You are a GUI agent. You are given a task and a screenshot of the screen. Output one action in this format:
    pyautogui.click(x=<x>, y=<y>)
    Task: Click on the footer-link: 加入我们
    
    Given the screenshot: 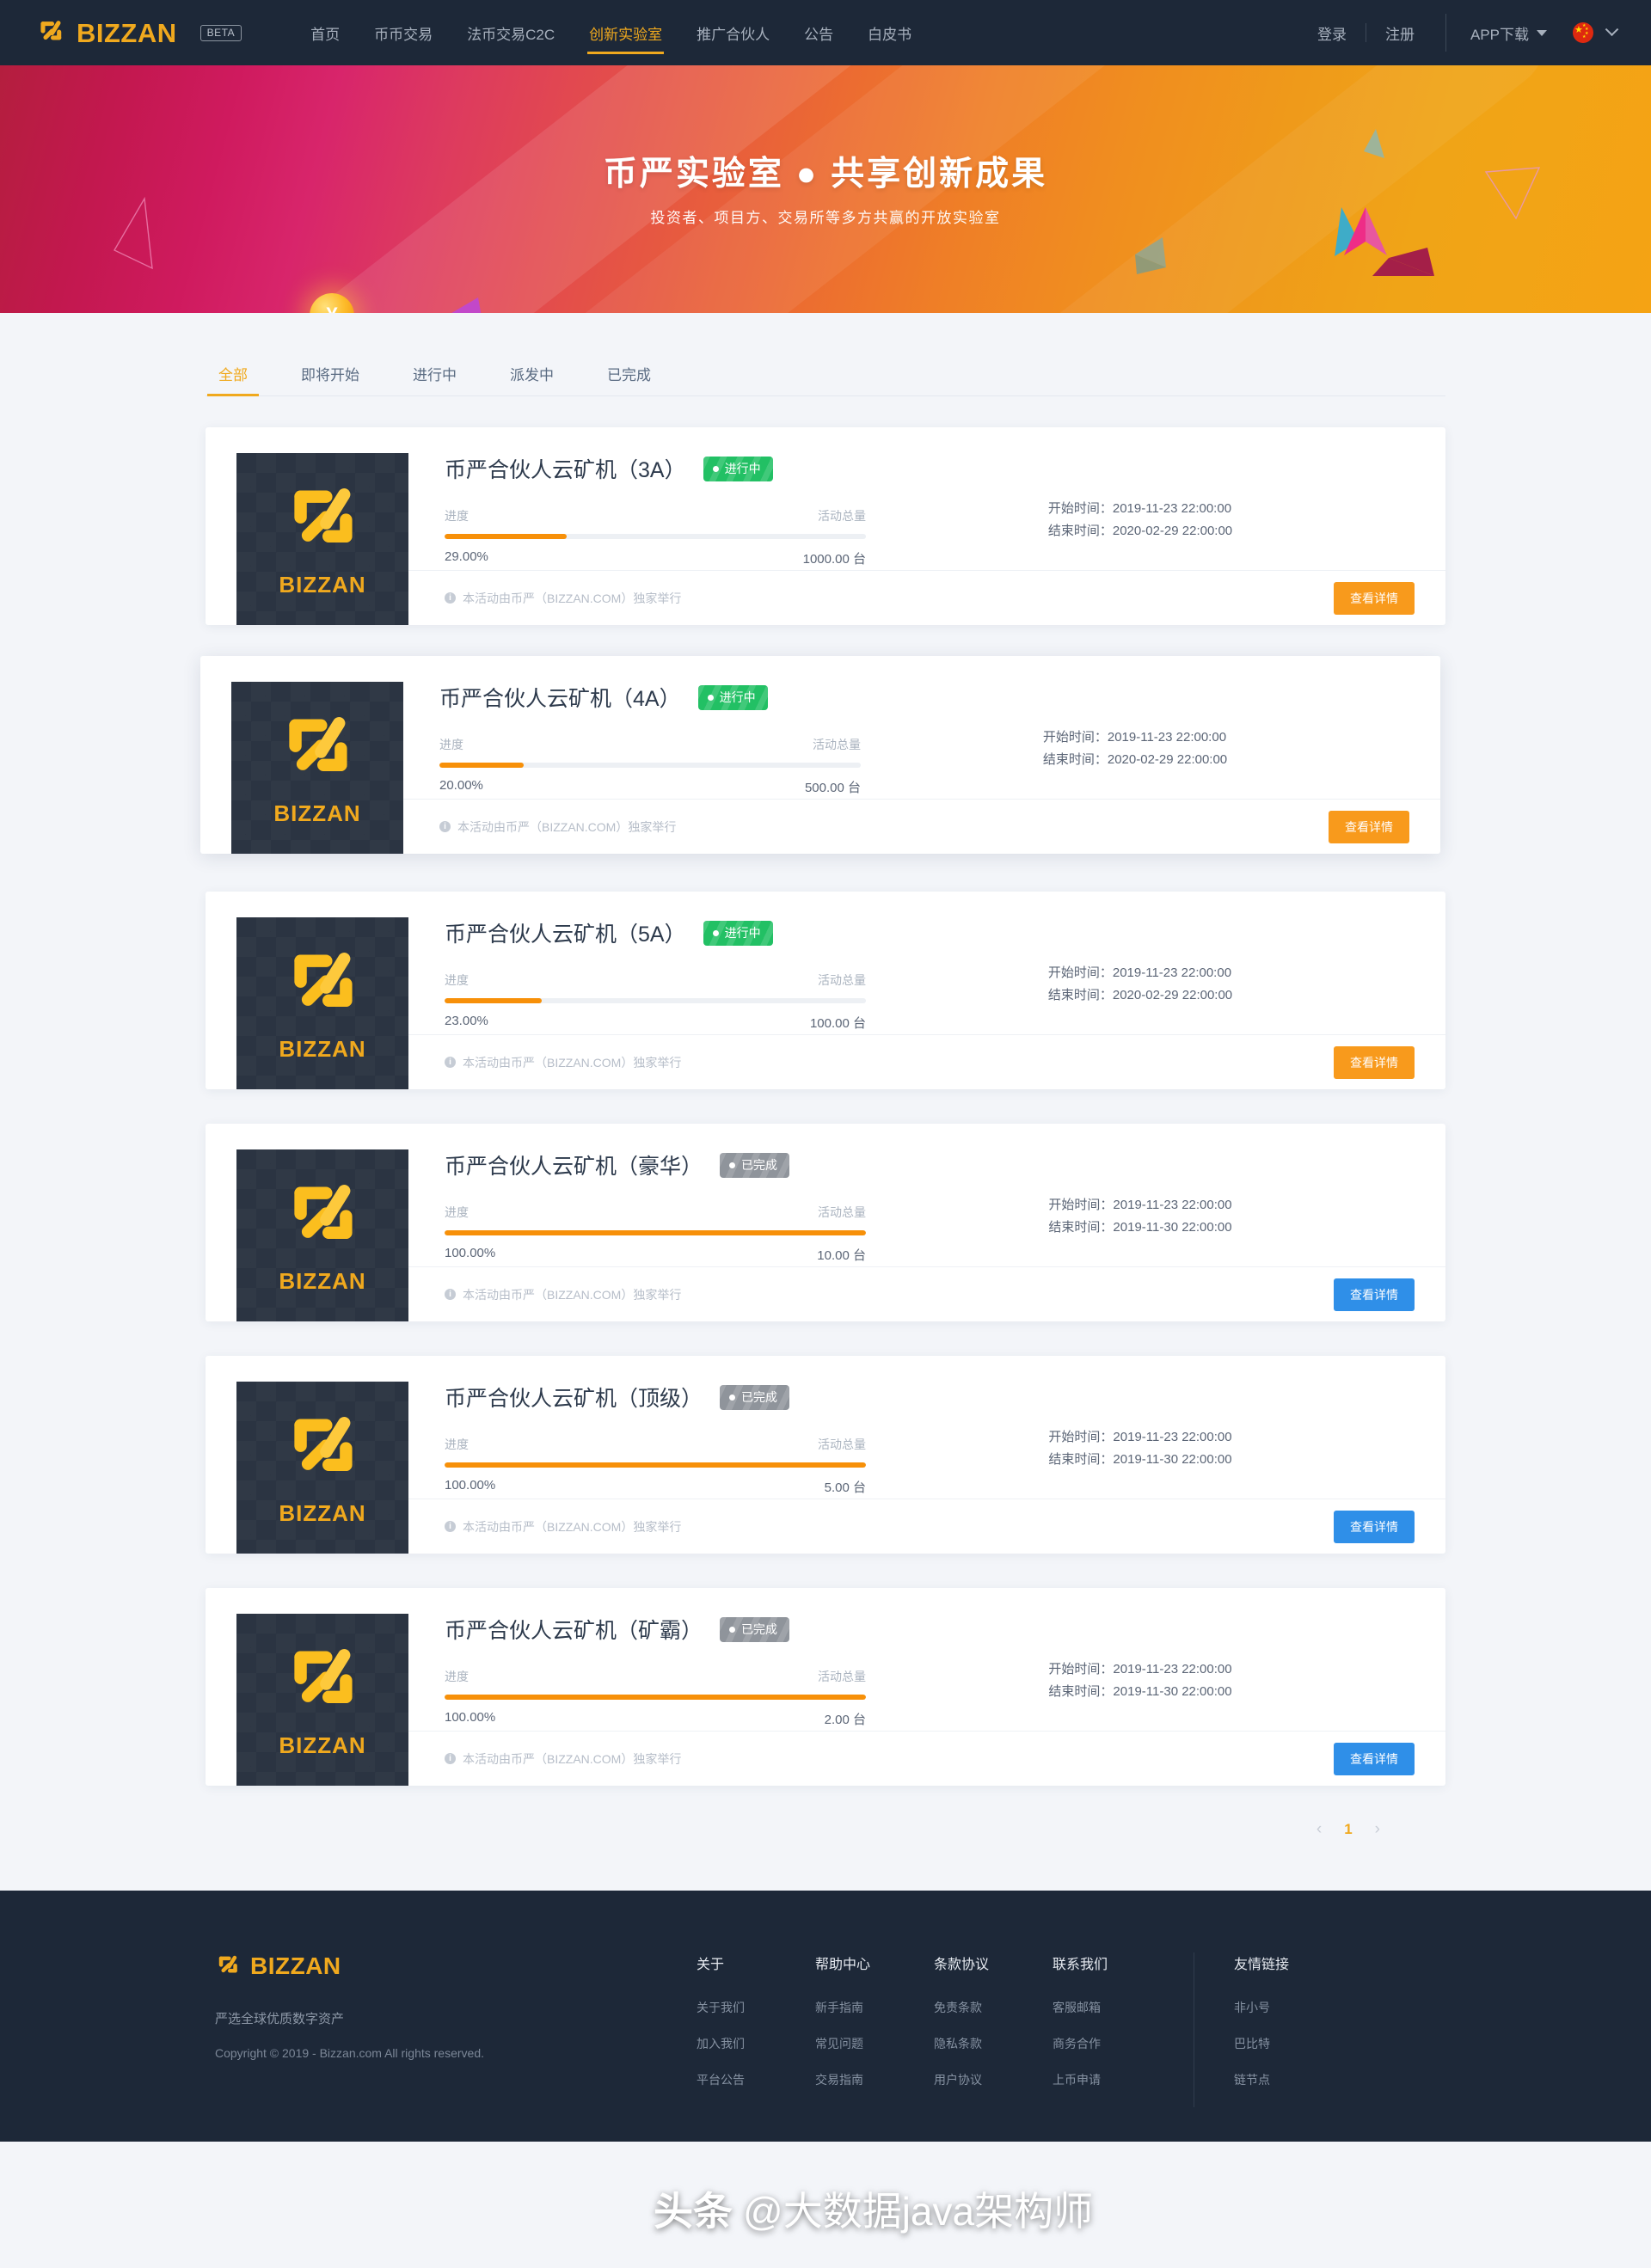 What is the action you would take?
    pyautogui.click(x=756, y=2044)
    